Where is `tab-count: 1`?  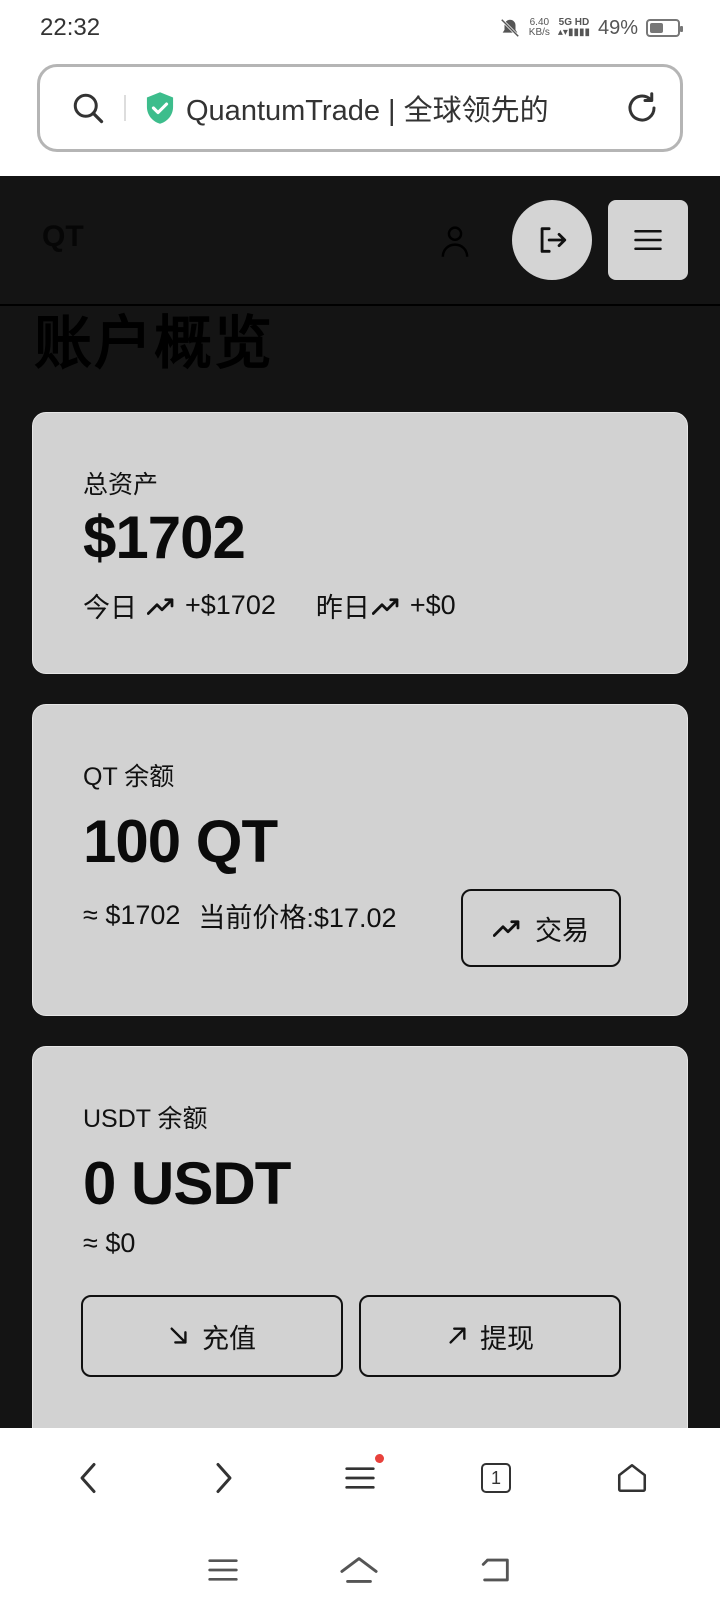
tab-count: 1 is located at coordinates (495, 1477).